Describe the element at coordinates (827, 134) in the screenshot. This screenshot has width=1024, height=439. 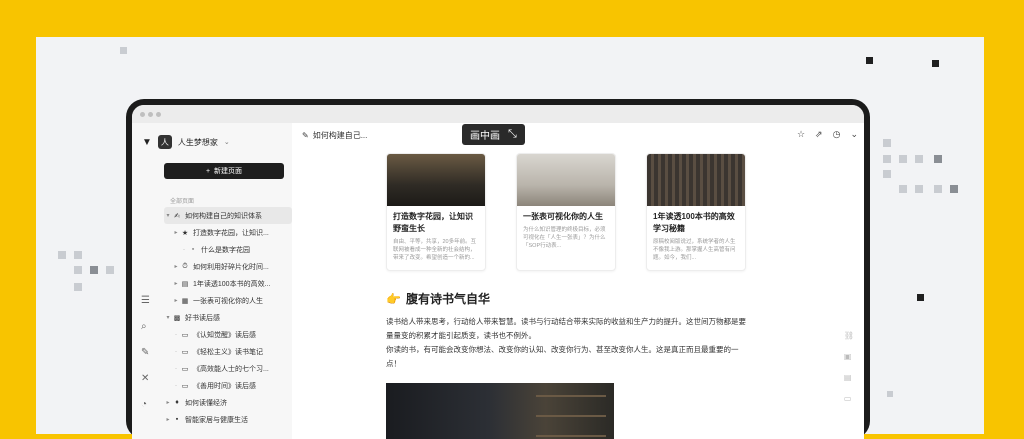
I see `toolbar: ☆ ⇗ ◷ ⌄` at that location.